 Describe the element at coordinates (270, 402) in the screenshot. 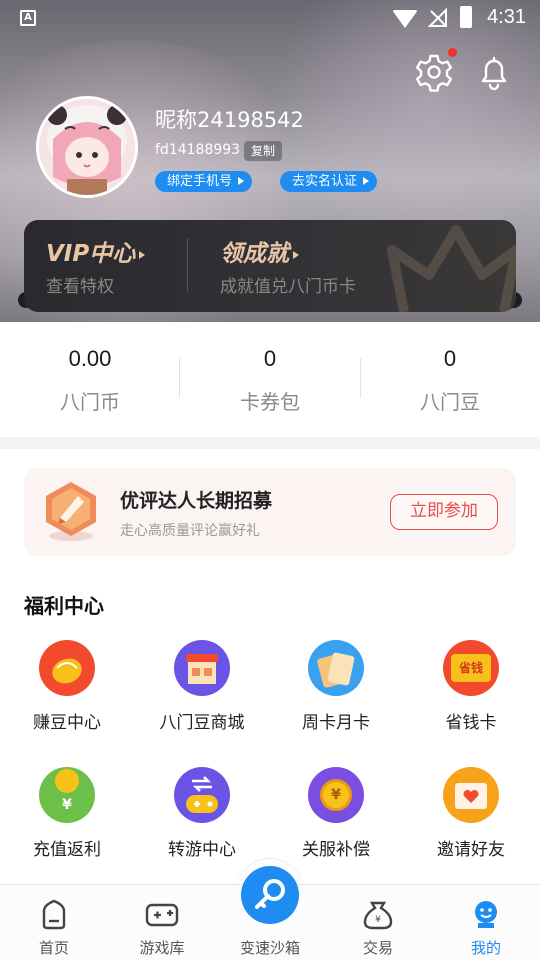

I see `stat-label: 卡券包` at that location.